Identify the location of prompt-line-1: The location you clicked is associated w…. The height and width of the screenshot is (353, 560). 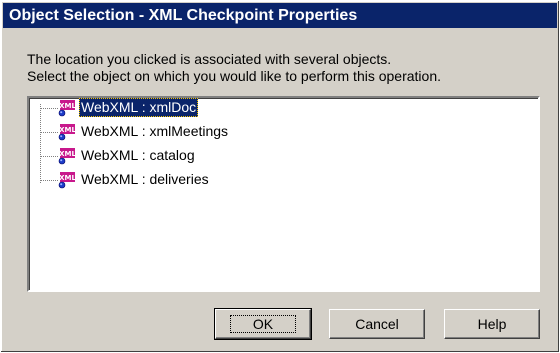
(209, 59).